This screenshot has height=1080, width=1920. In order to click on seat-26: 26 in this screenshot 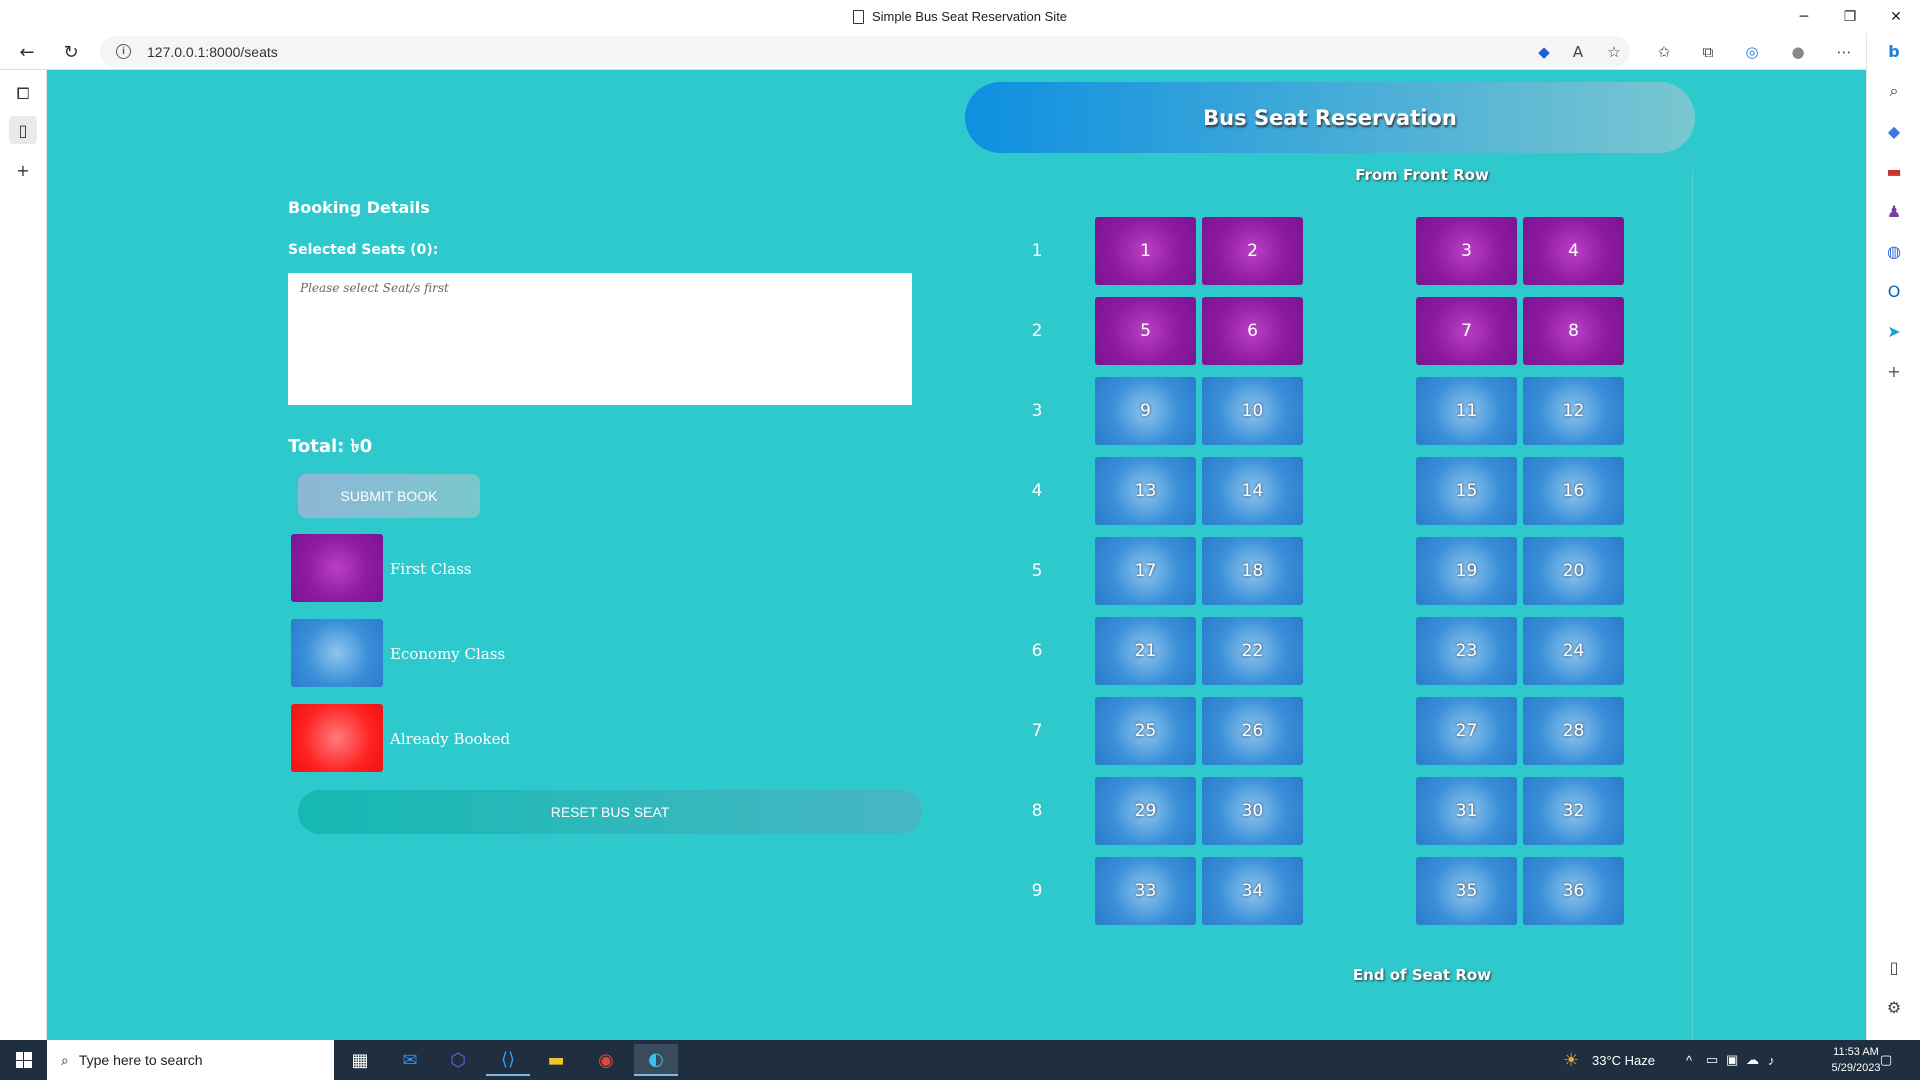, I will do `click(1252, 731)`.